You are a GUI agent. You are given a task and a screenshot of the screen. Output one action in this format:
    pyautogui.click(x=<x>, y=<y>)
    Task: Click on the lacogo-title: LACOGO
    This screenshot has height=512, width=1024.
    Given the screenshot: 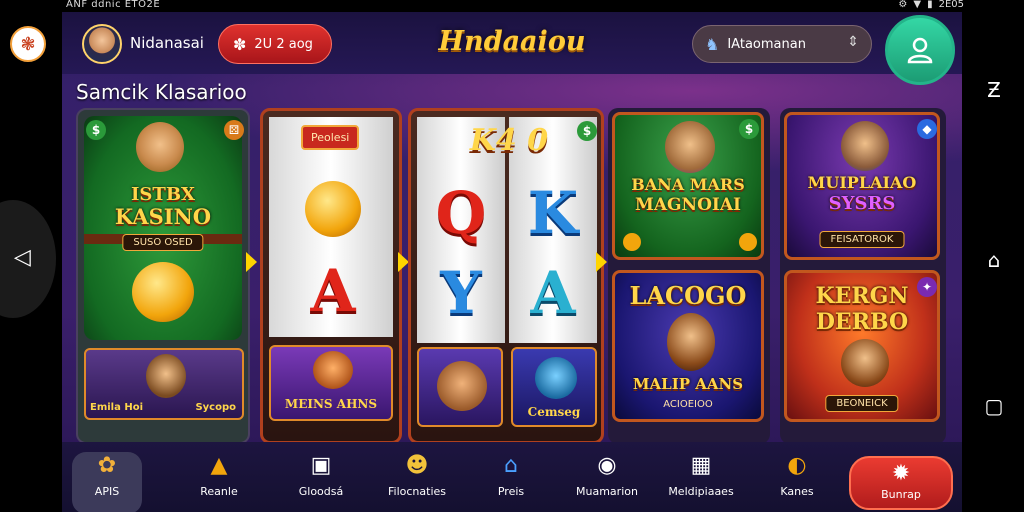 What is the action you would take?
    pyautogui.click(x=688, y=295)
    